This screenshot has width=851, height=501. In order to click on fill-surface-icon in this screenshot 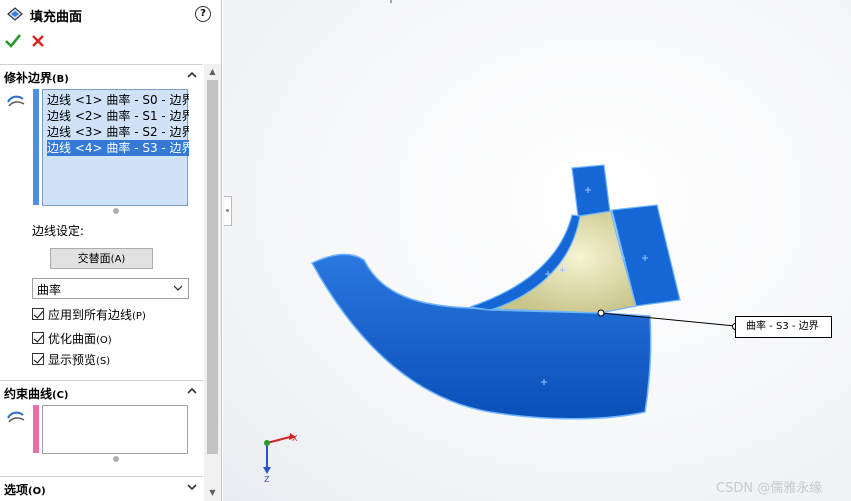, I will do `click(15, 14)`.